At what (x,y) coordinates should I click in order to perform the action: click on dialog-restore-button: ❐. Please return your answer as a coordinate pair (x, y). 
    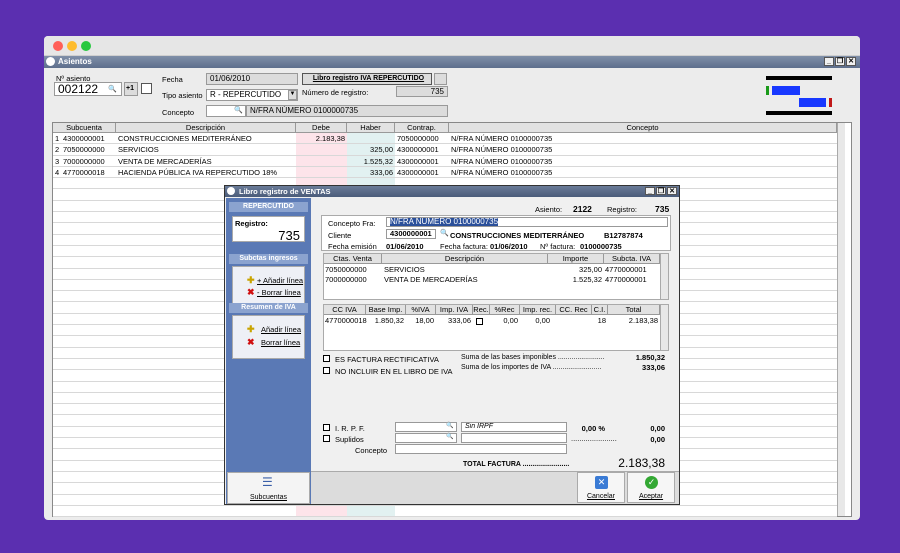
    Looking at the image, I should click on (661, 191).